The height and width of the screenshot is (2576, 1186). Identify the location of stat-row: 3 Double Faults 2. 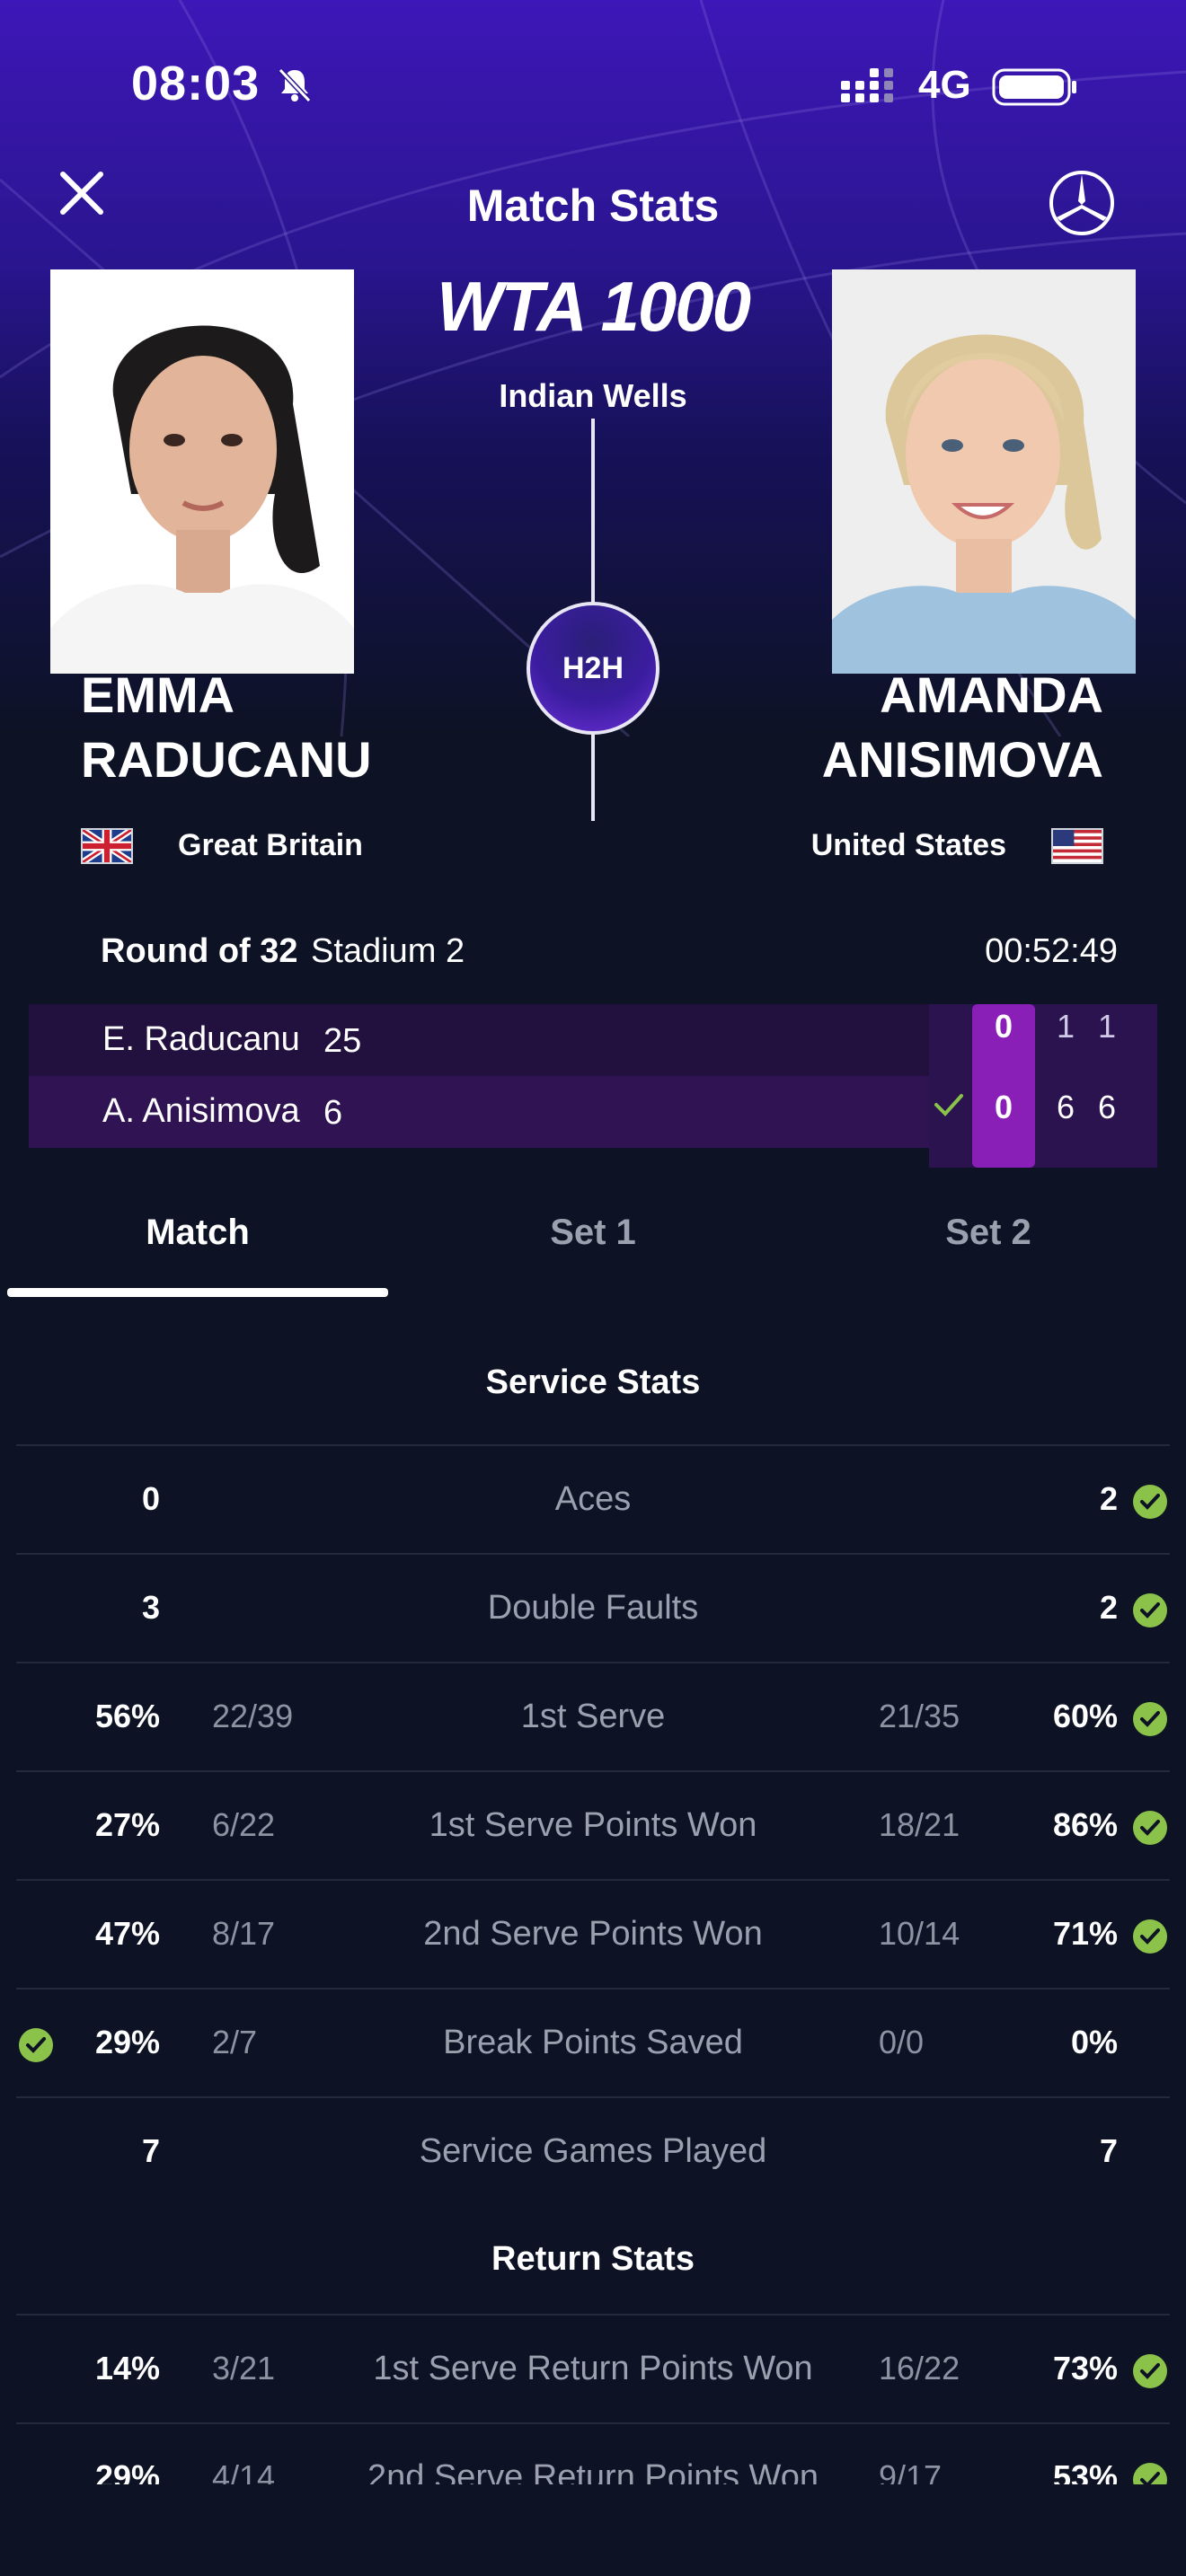
(593, 1609).